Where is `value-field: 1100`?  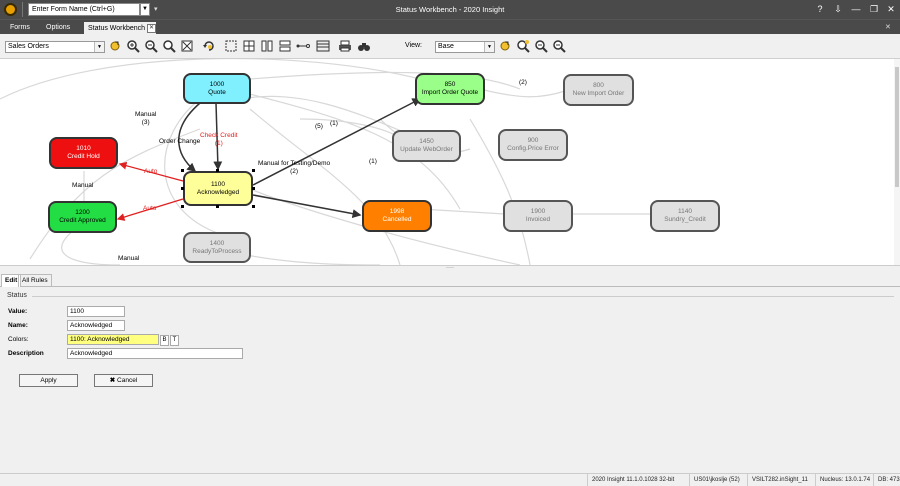 value-field: 1100 is located at coordinates (96, 311).